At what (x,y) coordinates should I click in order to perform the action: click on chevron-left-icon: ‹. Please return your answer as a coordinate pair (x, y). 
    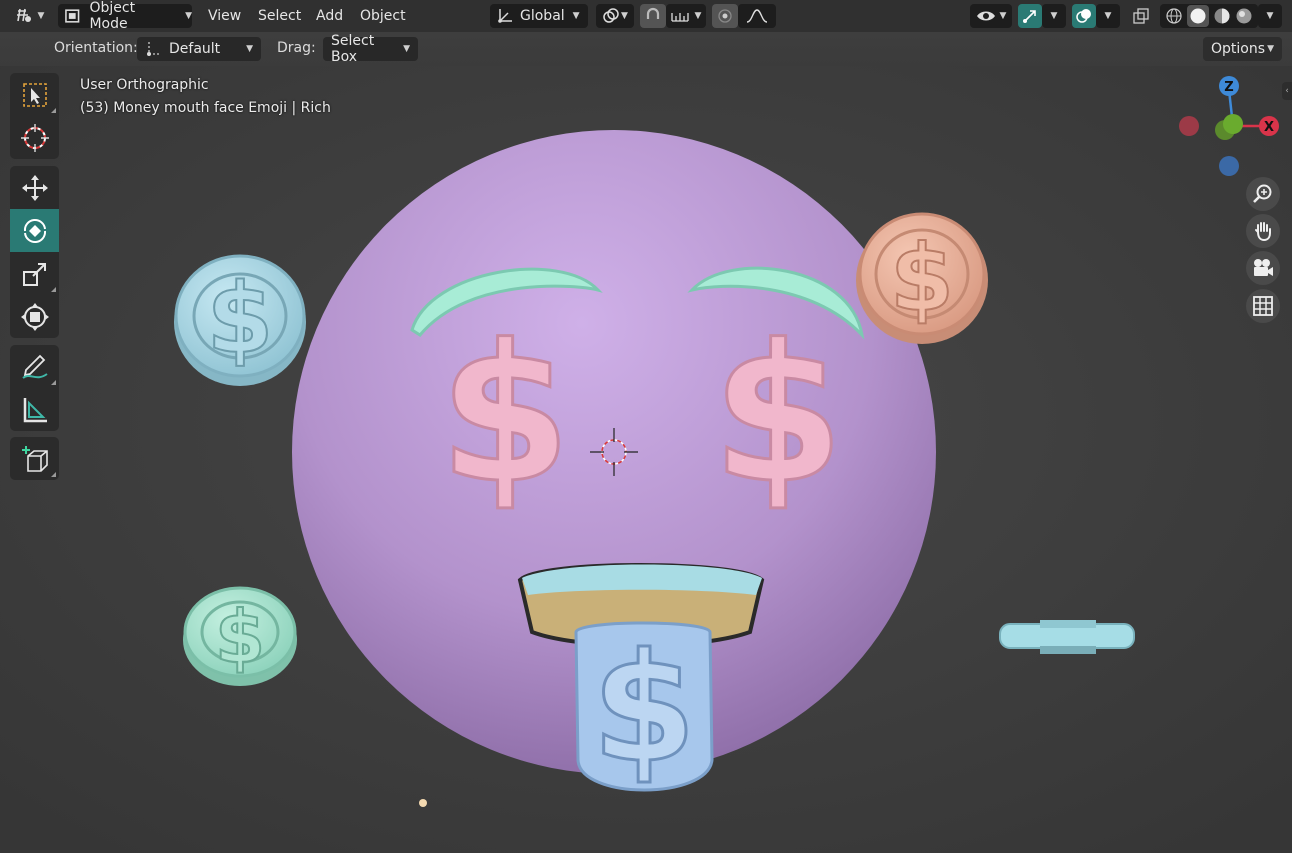
    Looking at the image, I should click on (1287, 91).